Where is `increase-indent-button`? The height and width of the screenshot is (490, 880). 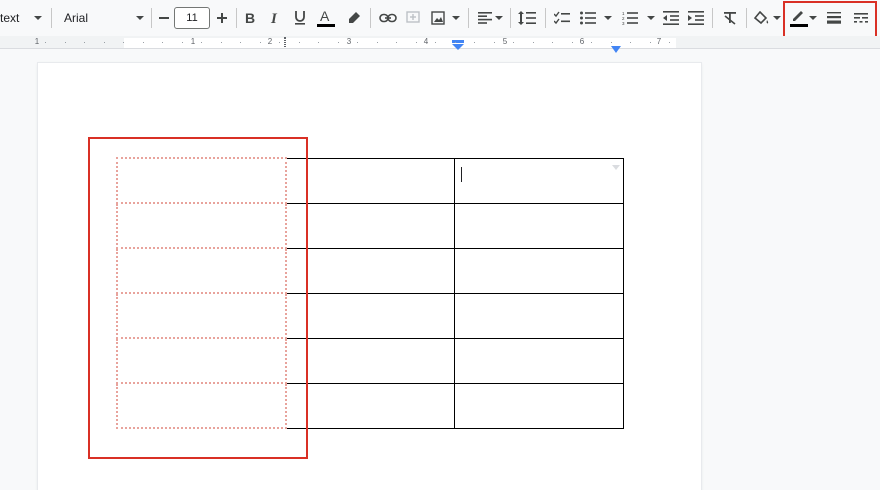 increase-indent-button is located at coordinates (696, 18).